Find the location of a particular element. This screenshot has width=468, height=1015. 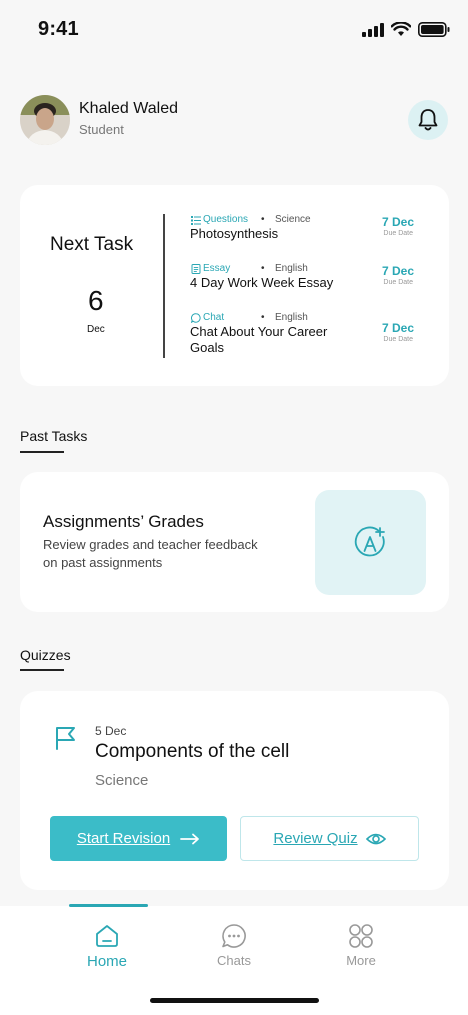

next-task-title: Next Task is located at coordinates (92, 244).